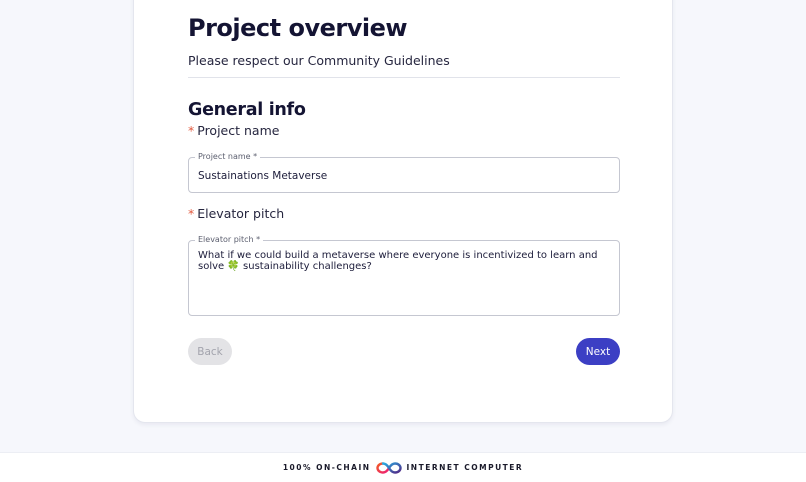 This screenshot has height=482, width=806. I want to click on infinity-logo-icon, so click(388, 467).